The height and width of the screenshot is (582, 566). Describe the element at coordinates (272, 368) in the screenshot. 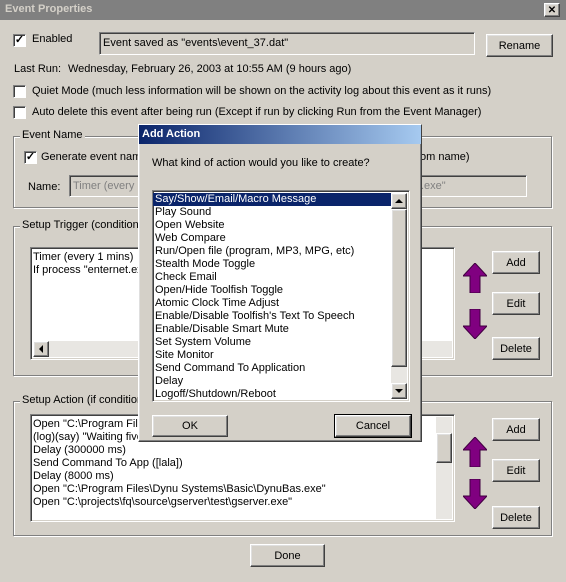

I see `action-type-option: Send Command To Application` at that location.